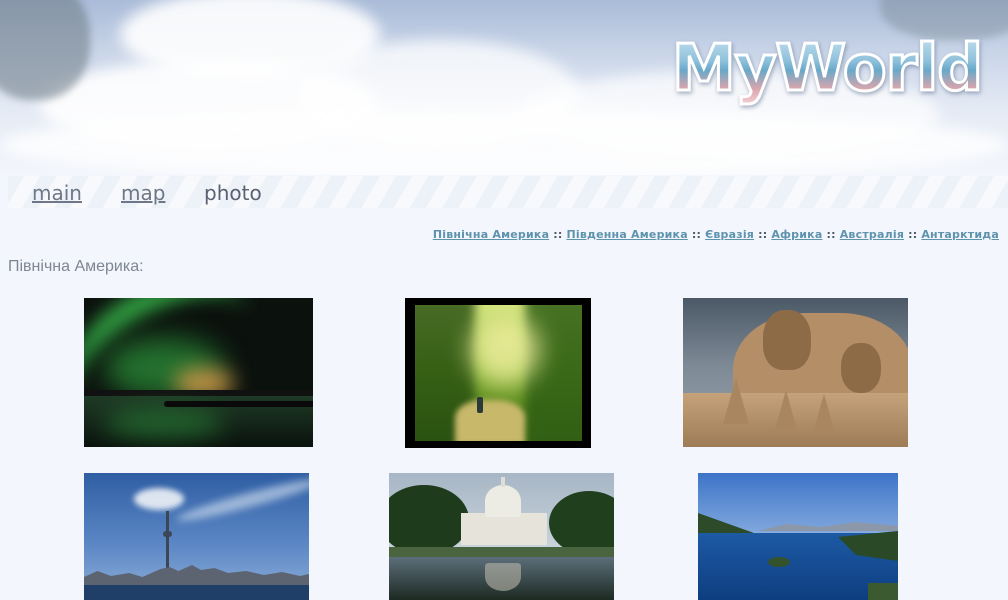 The width and height of the screenshot is (1008, 600). What do you see at coordinates (498, 373) in the screenshot?
I see `photo-forest-path` at bounding box center [498, 373].